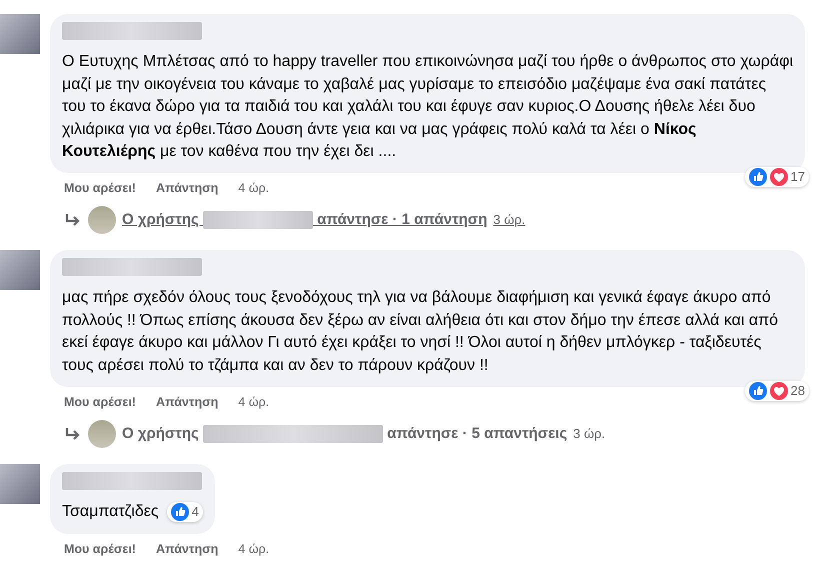 This screenshot has width=826, height=584. What do you see at coordinates (110, 511) in the screenshot?
I see `comment-text: Τσαμπατζιδες` at bounding box center [110, 511].